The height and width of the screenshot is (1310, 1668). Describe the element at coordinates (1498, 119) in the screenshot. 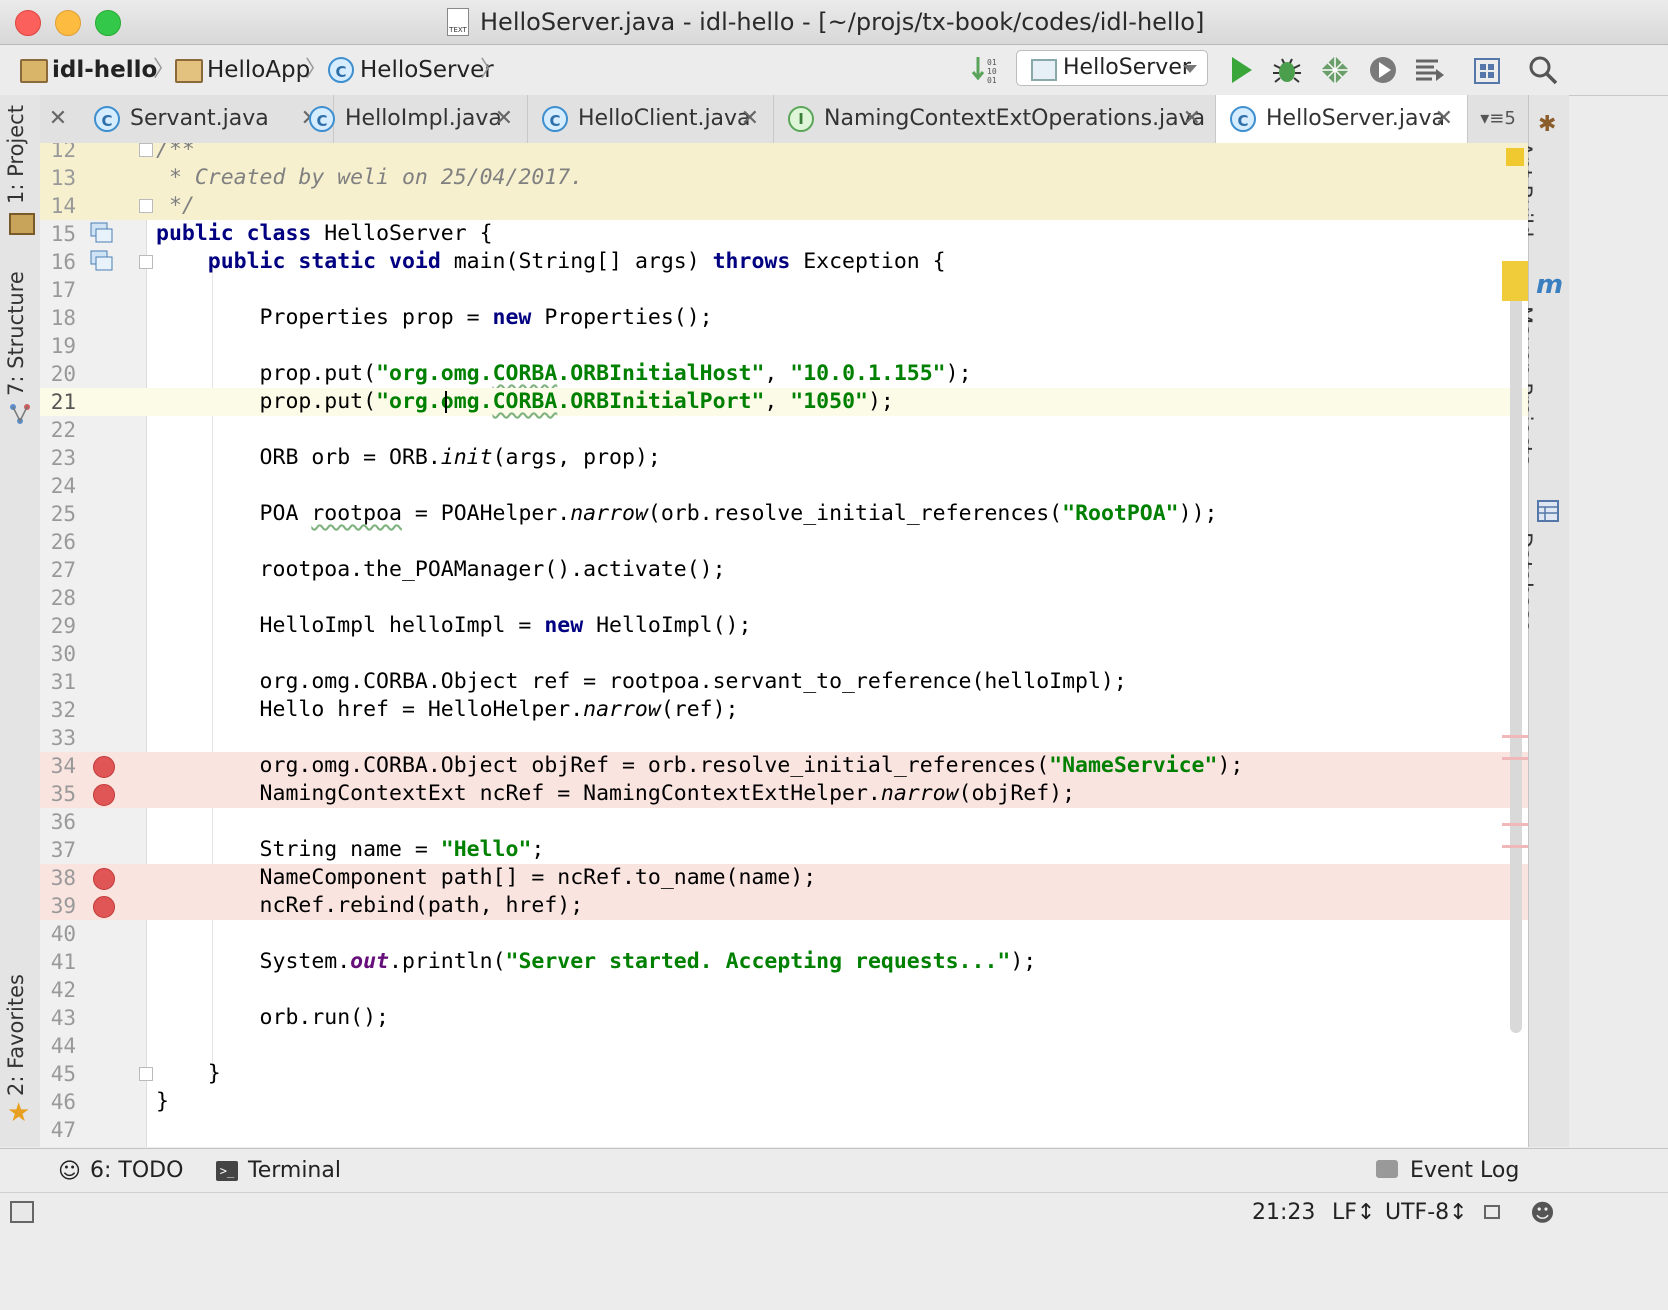

I see `tabs-overflow-button: ▾≡5` at that location.